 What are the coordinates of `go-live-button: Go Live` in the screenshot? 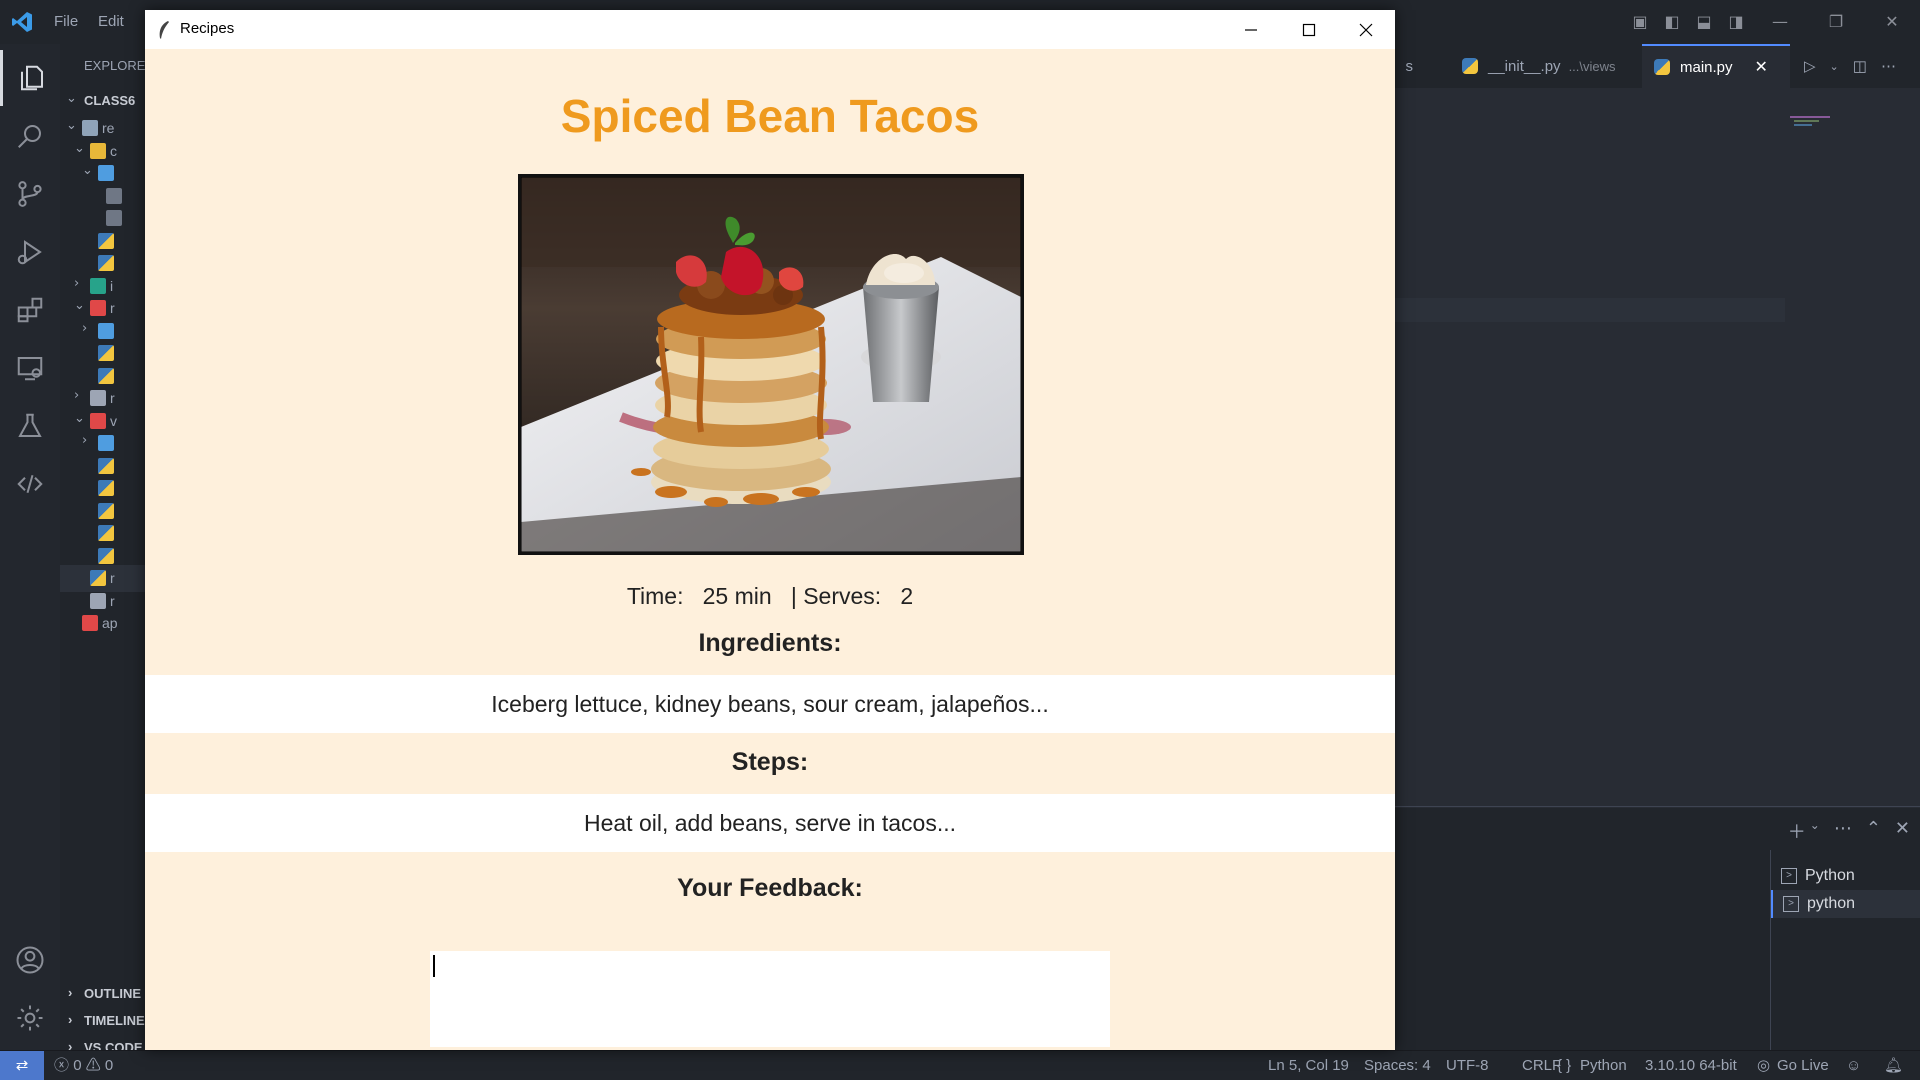 It's located at (1803, 1065).